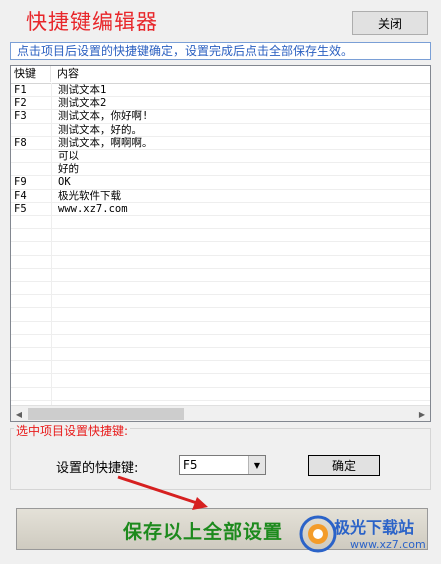  Describe the element at coordinates (105, 143) in the screenshot. I see `row-content: 测试文本，啊啊啊。` at that location.